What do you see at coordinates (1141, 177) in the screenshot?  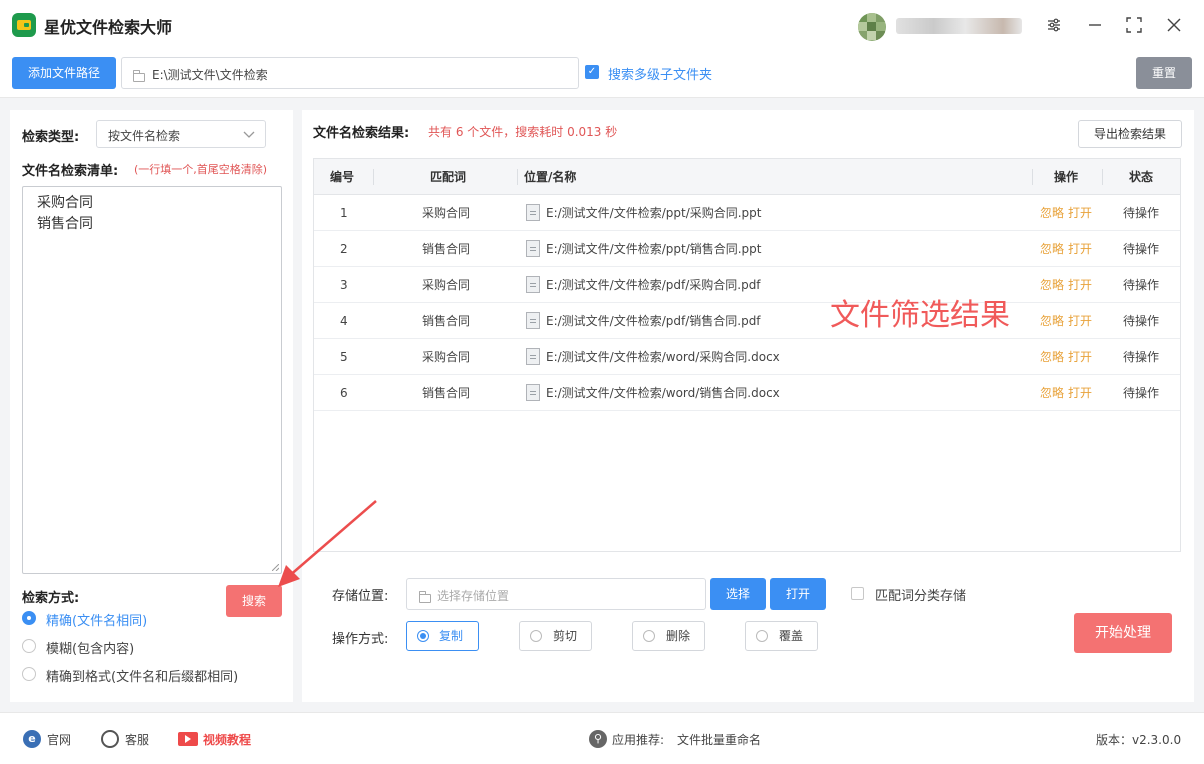 I see `col-status: 状态` at bounding box center [1141, 177].